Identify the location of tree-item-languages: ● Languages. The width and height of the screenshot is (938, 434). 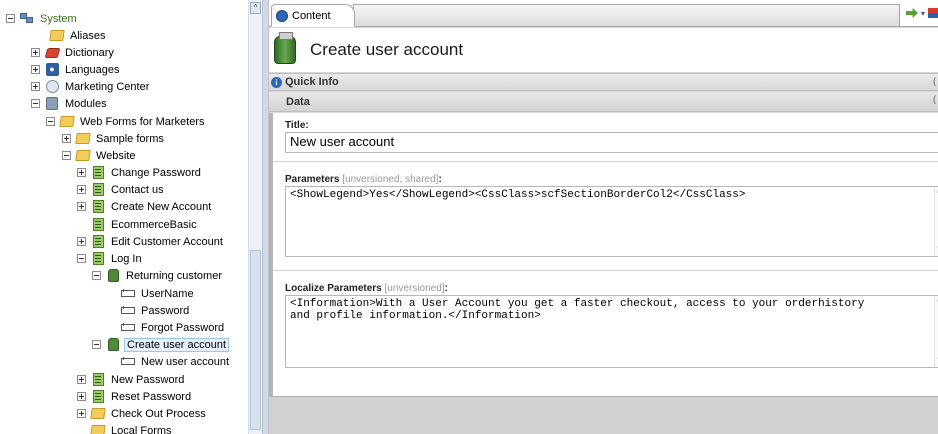
(76, 69).